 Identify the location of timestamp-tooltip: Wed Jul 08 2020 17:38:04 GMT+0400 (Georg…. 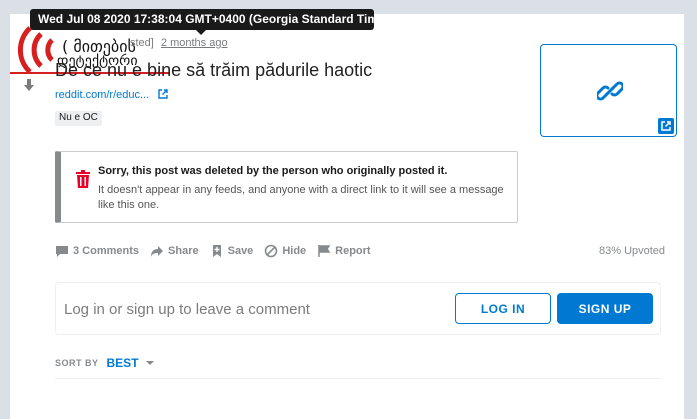
(209, 22).